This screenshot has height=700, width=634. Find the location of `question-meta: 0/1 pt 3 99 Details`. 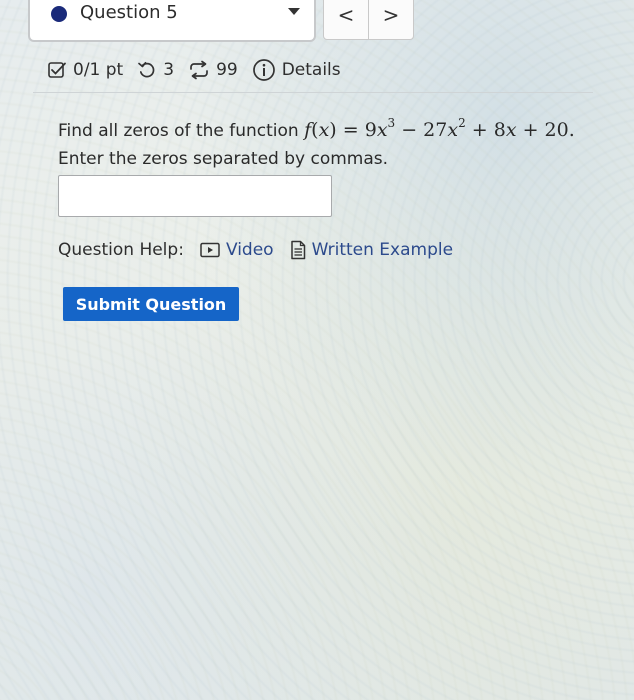

question-meta: 0/1 pt 3 99 Details is located at coordinates (194, 70).